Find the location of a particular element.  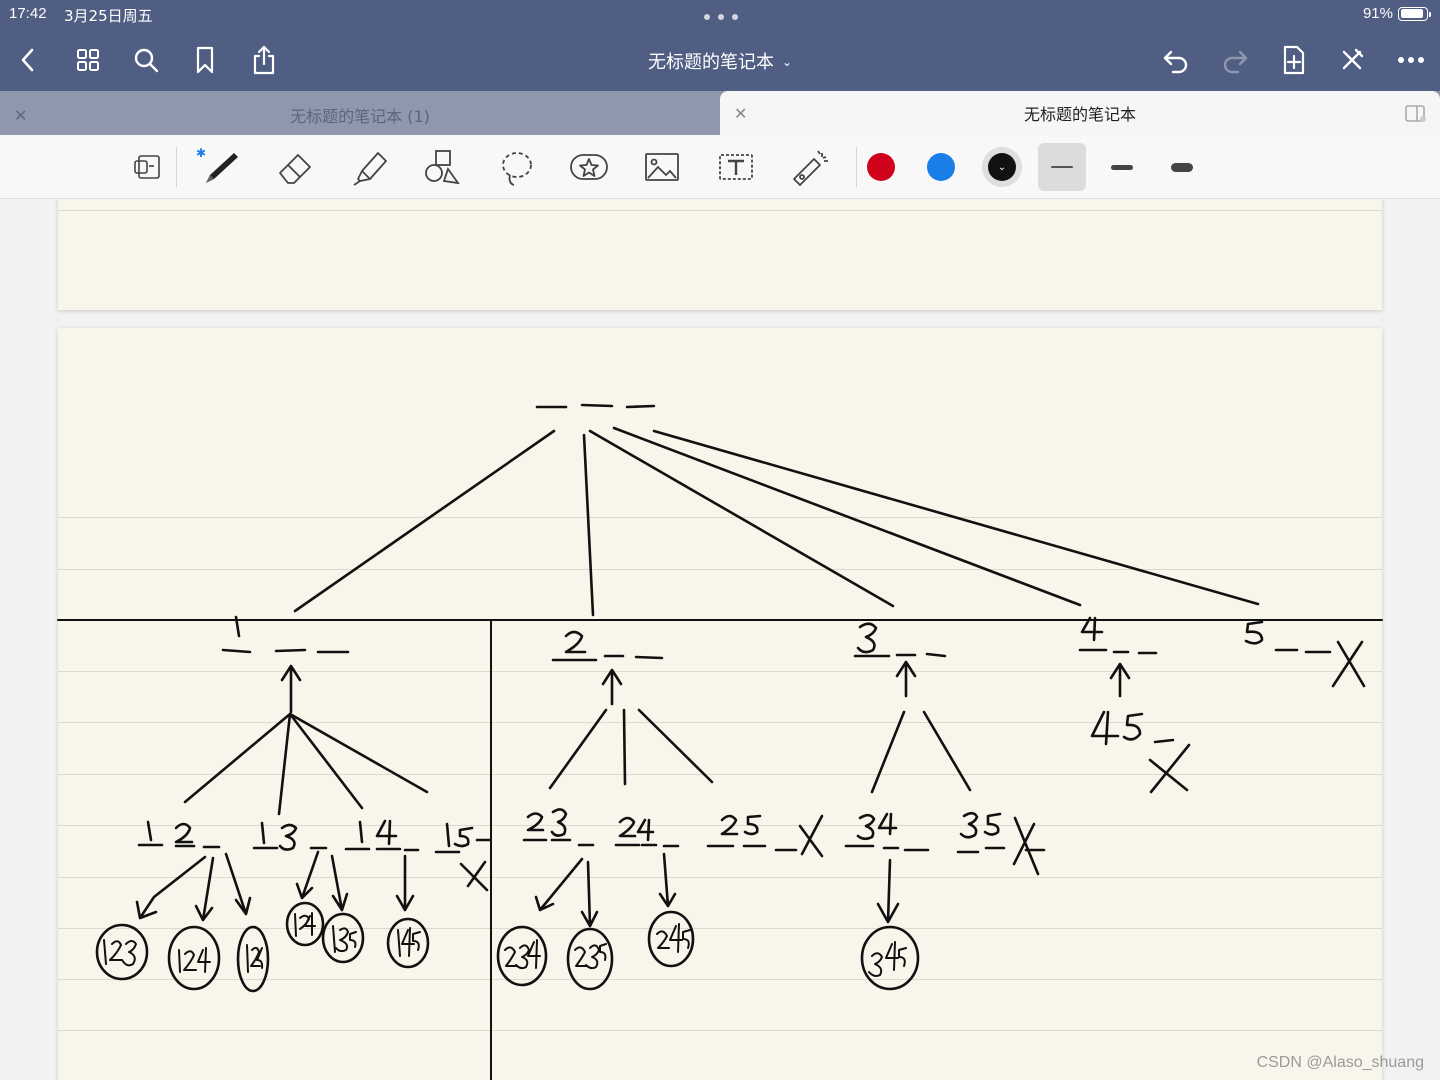

status-bar: 17:42 3月25日周五 91% is located at coordinates (720, 15).